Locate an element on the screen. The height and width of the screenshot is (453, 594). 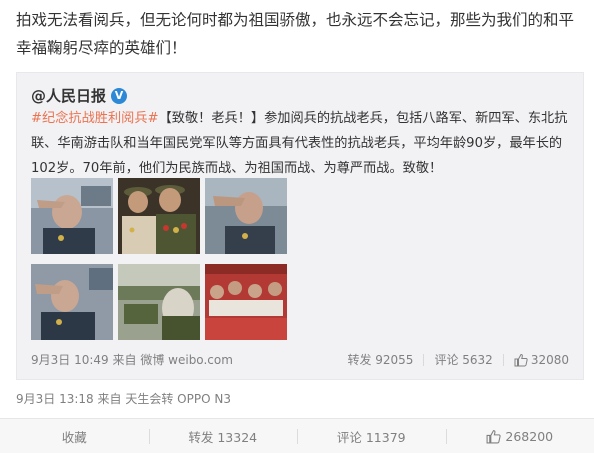
original-like-button: 32080 is located at coordinates (541, 360).